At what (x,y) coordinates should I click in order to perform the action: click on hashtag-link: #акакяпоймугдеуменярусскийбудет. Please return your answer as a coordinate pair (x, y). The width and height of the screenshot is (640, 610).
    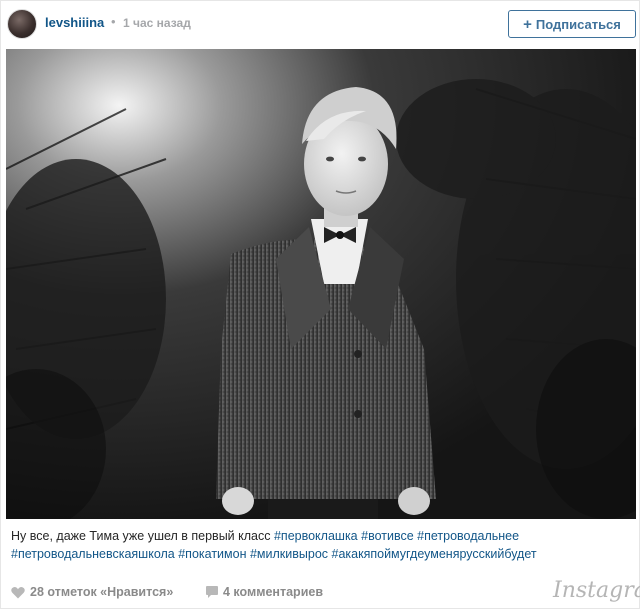
    Looking at the image, I should click on (434, 554).